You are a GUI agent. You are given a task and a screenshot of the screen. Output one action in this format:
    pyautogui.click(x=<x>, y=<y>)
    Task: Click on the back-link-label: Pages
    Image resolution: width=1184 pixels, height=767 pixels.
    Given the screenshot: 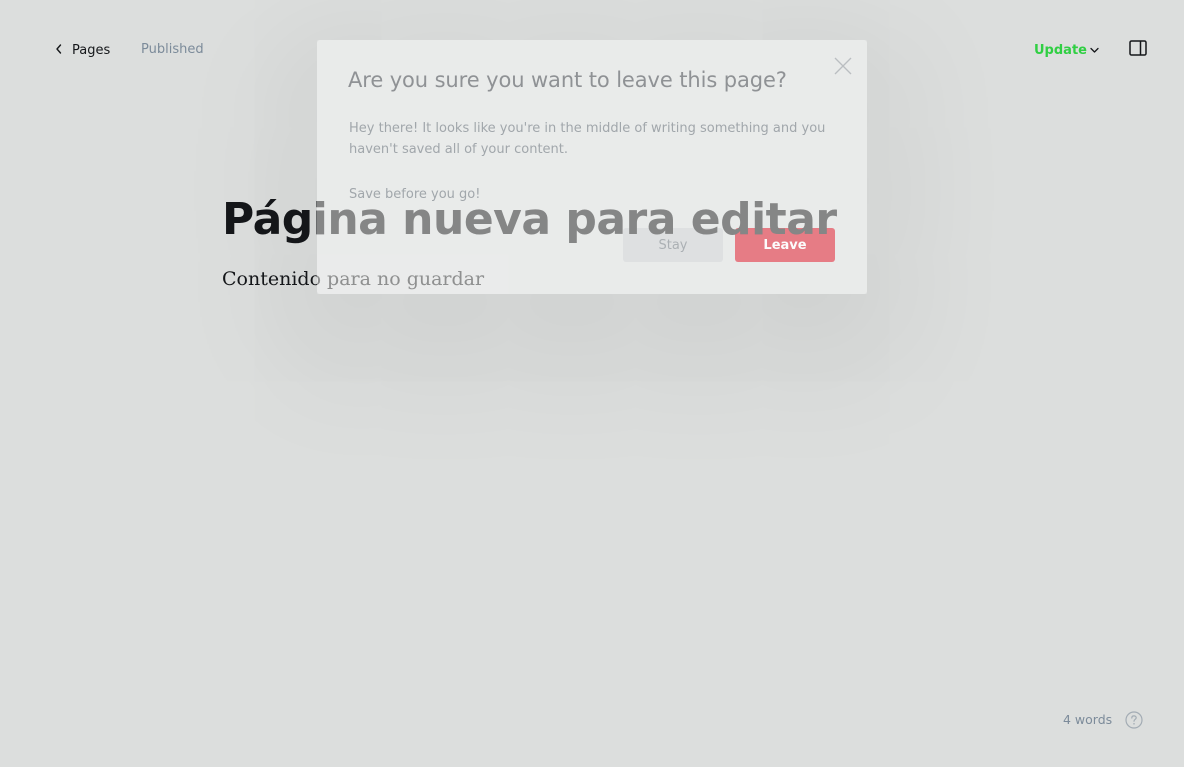 What is the action you would take?
    pyautogui.click(x=91, y=50)
    